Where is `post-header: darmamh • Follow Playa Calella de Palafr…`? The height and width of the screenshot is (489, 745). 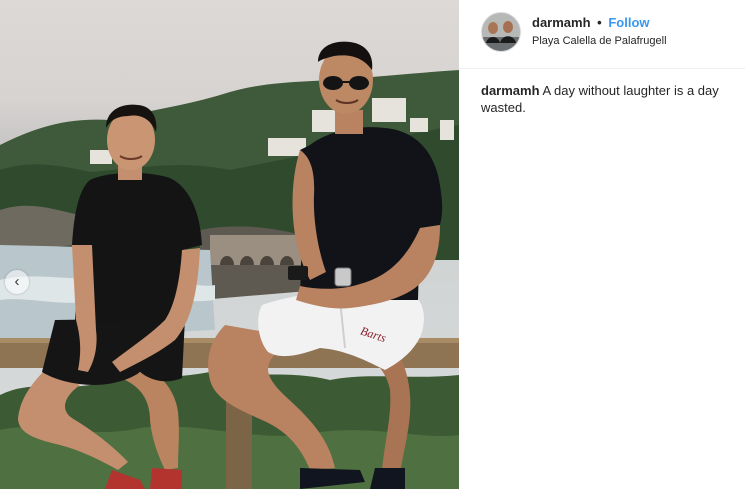
post-header: darmamh • Follow Playa Calella de Palafr… is located at coordinates (602, 34).